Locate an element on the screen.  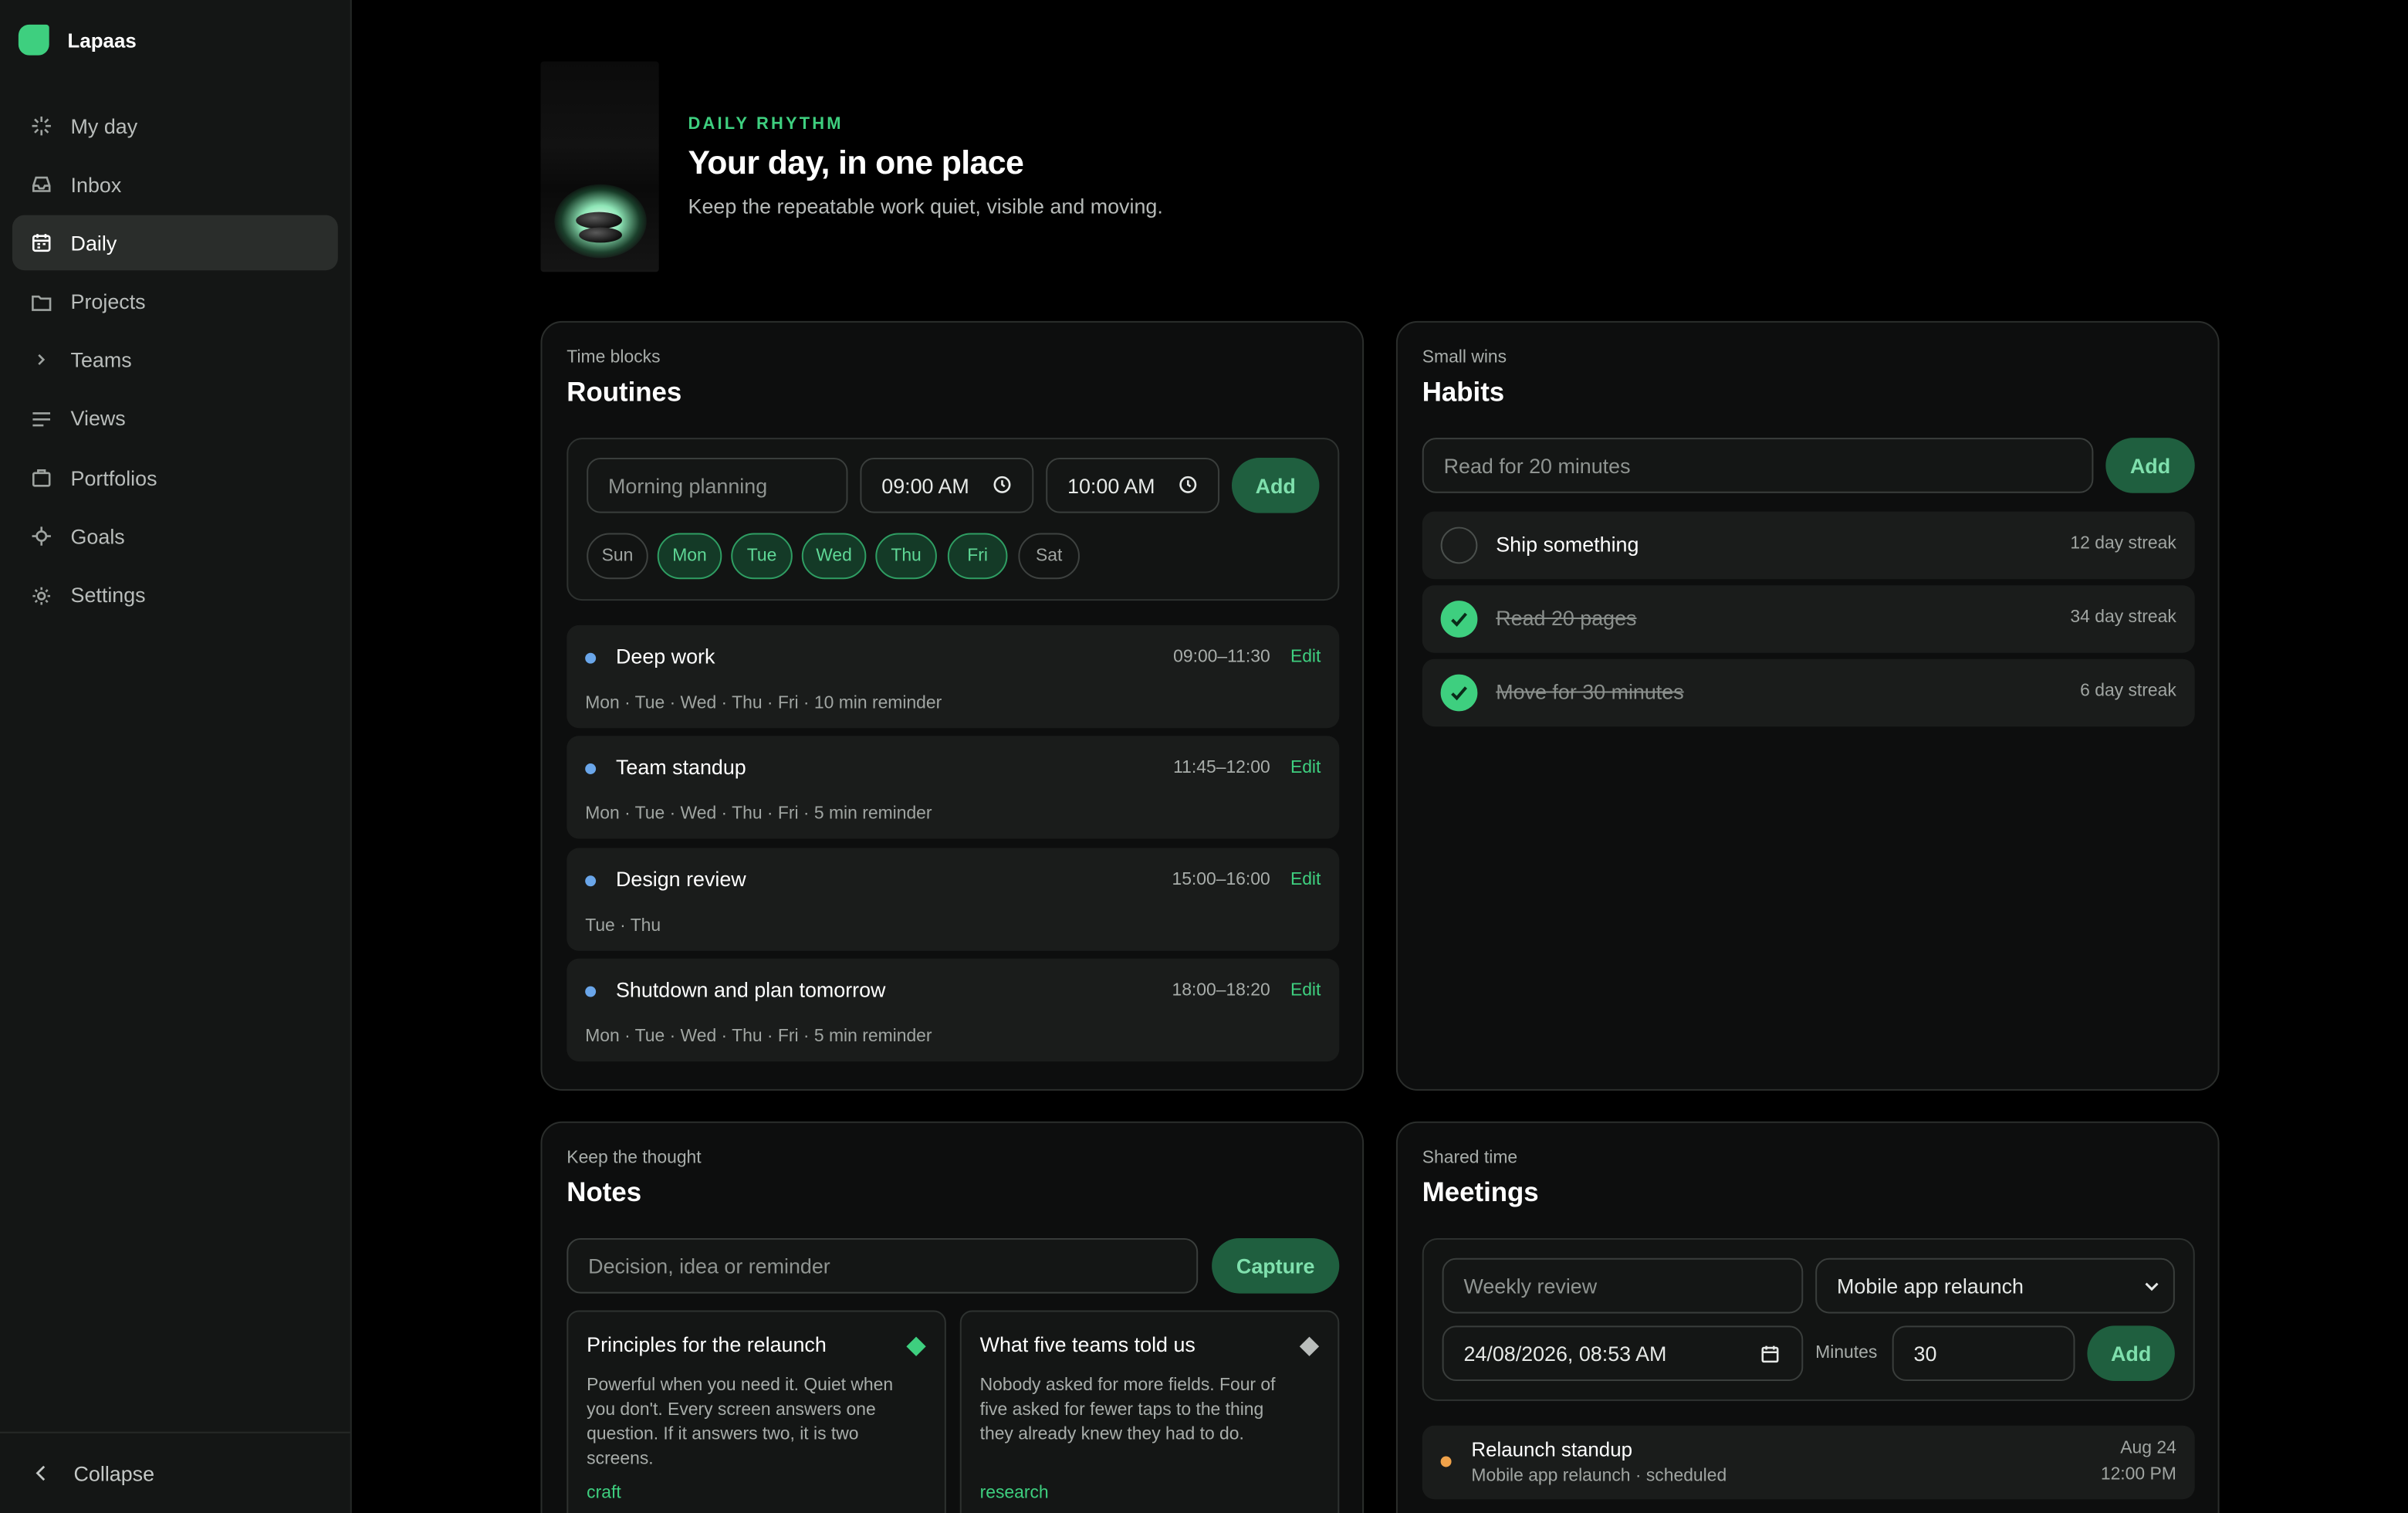
day-chip-tue: Tue is located at coordinates (762, 556).